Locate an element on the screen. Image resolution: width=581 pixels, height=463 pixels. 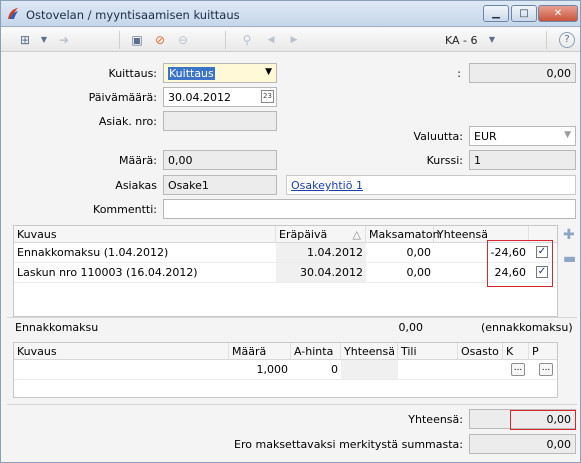
row-maara: 1,000 is located at coordinates (260, 369).